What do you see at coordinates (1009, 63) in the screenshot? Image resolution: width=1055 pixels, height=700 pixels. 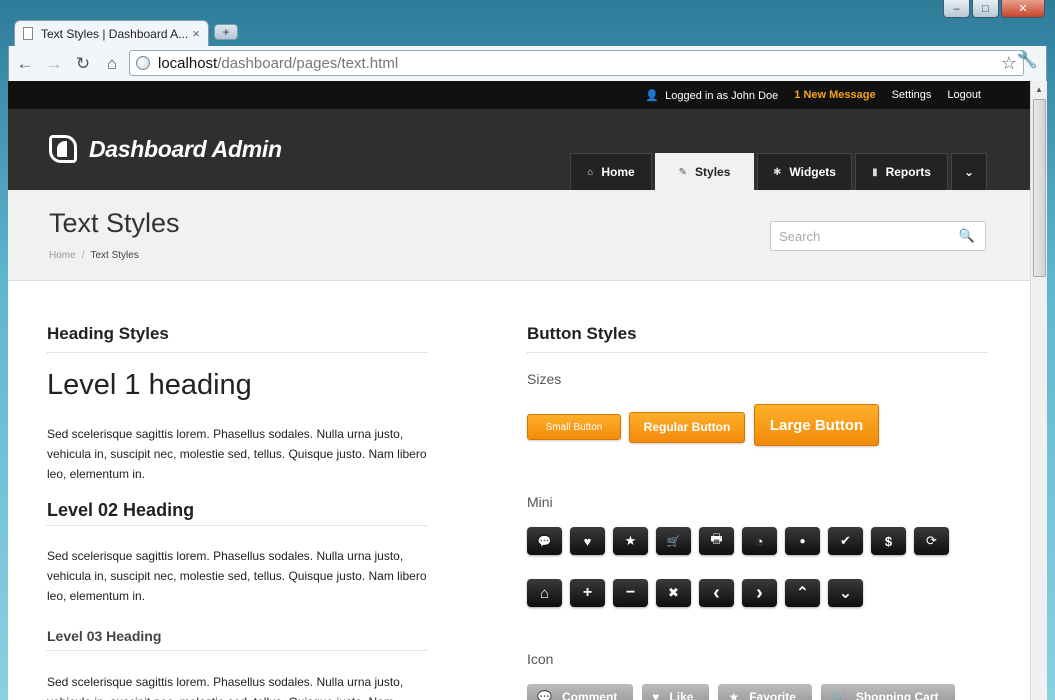 I see `bookmark-star-icon: ☆` at bounding box center [1009, 63].